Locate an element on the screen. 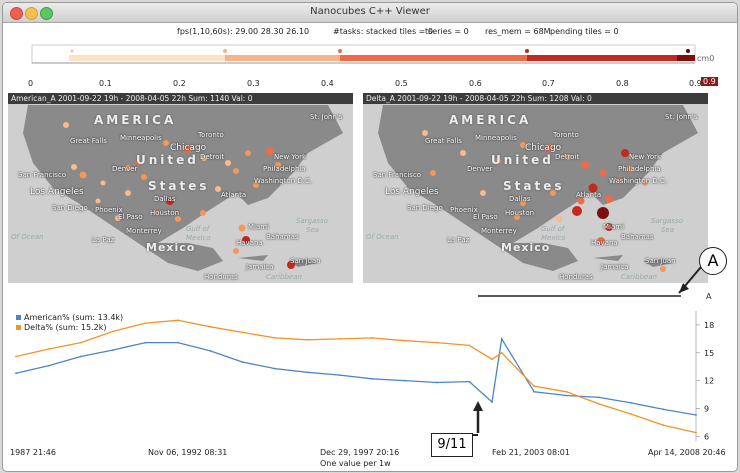 The height and width of the screenshot is (473, 740). x-label-1: Nov 06, 1992 08:31 is located at coordinates (188, 452).